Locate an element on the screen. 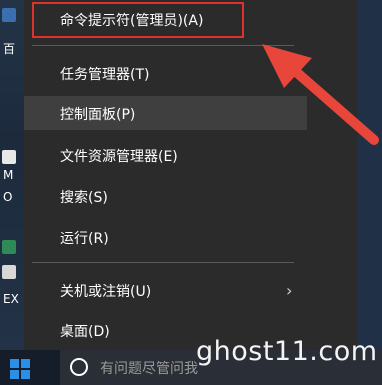 This screenshot has width=382, height=385. search-placeholder: 有问题尽管问我 is located at coordinates (149, 369).